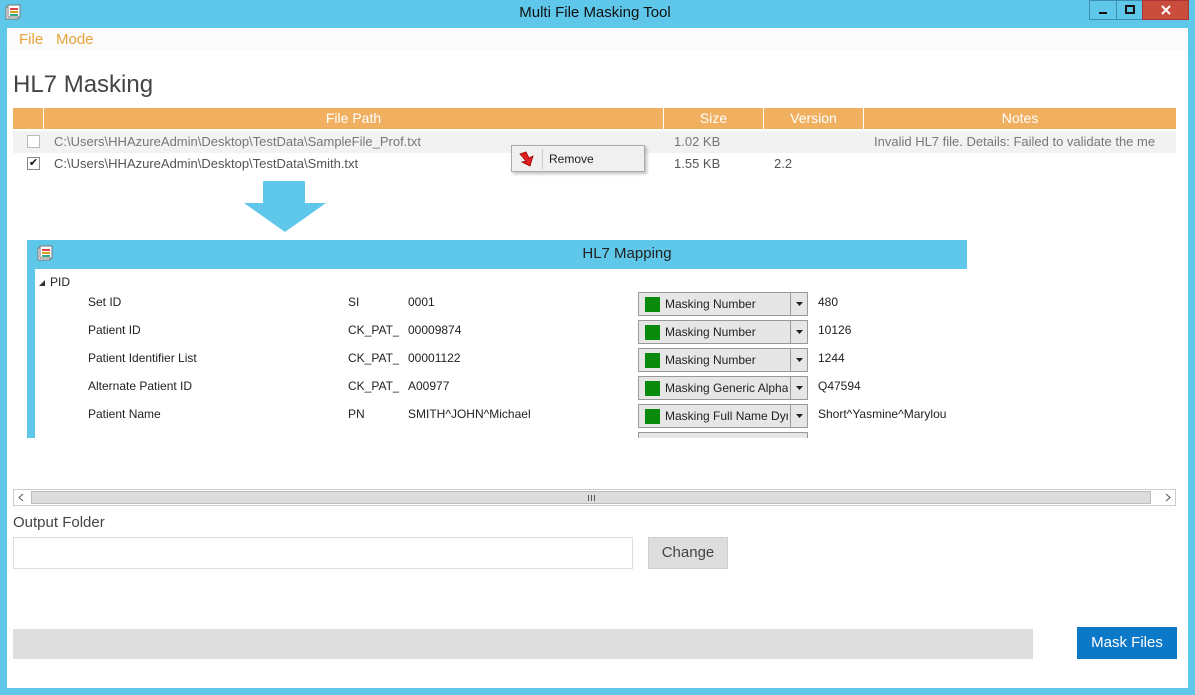 The height and width of the screenshot is (695, 1195). Describe the element at coordinates (354, 302) in the screenshot. I see `field-type: SI` at that location.